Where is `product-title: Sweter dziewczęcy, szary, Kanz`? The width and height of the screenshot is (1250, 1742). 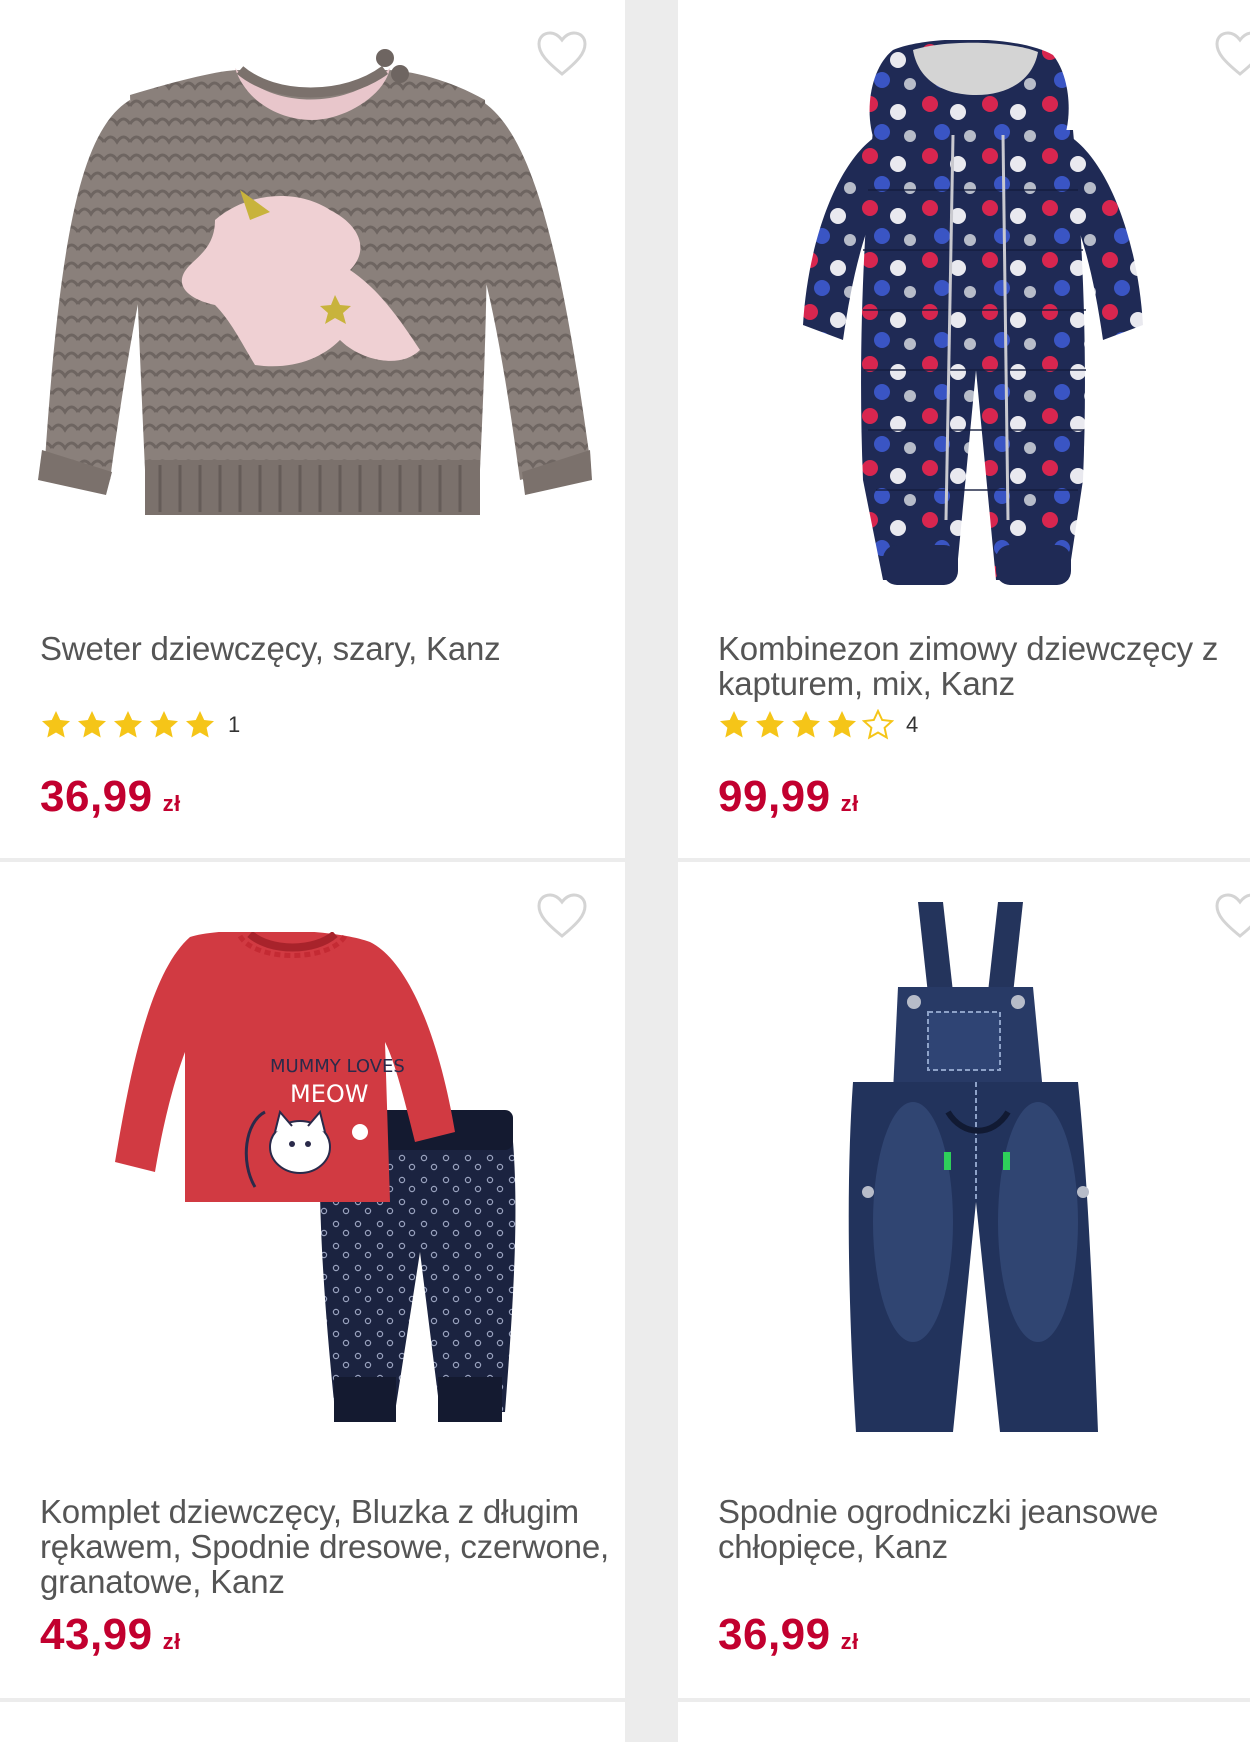
product-title: Sweter dziewczęcy, szary, Kanz is located at coordinates (328, 648).